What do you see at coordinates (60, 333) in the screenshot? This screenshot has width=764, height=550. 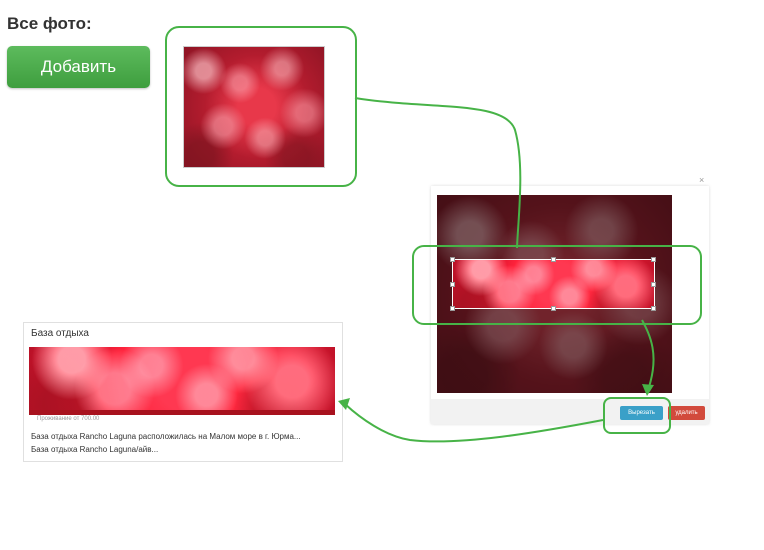 I see `card-title: База отдыха` at bounding box center [60, 333].